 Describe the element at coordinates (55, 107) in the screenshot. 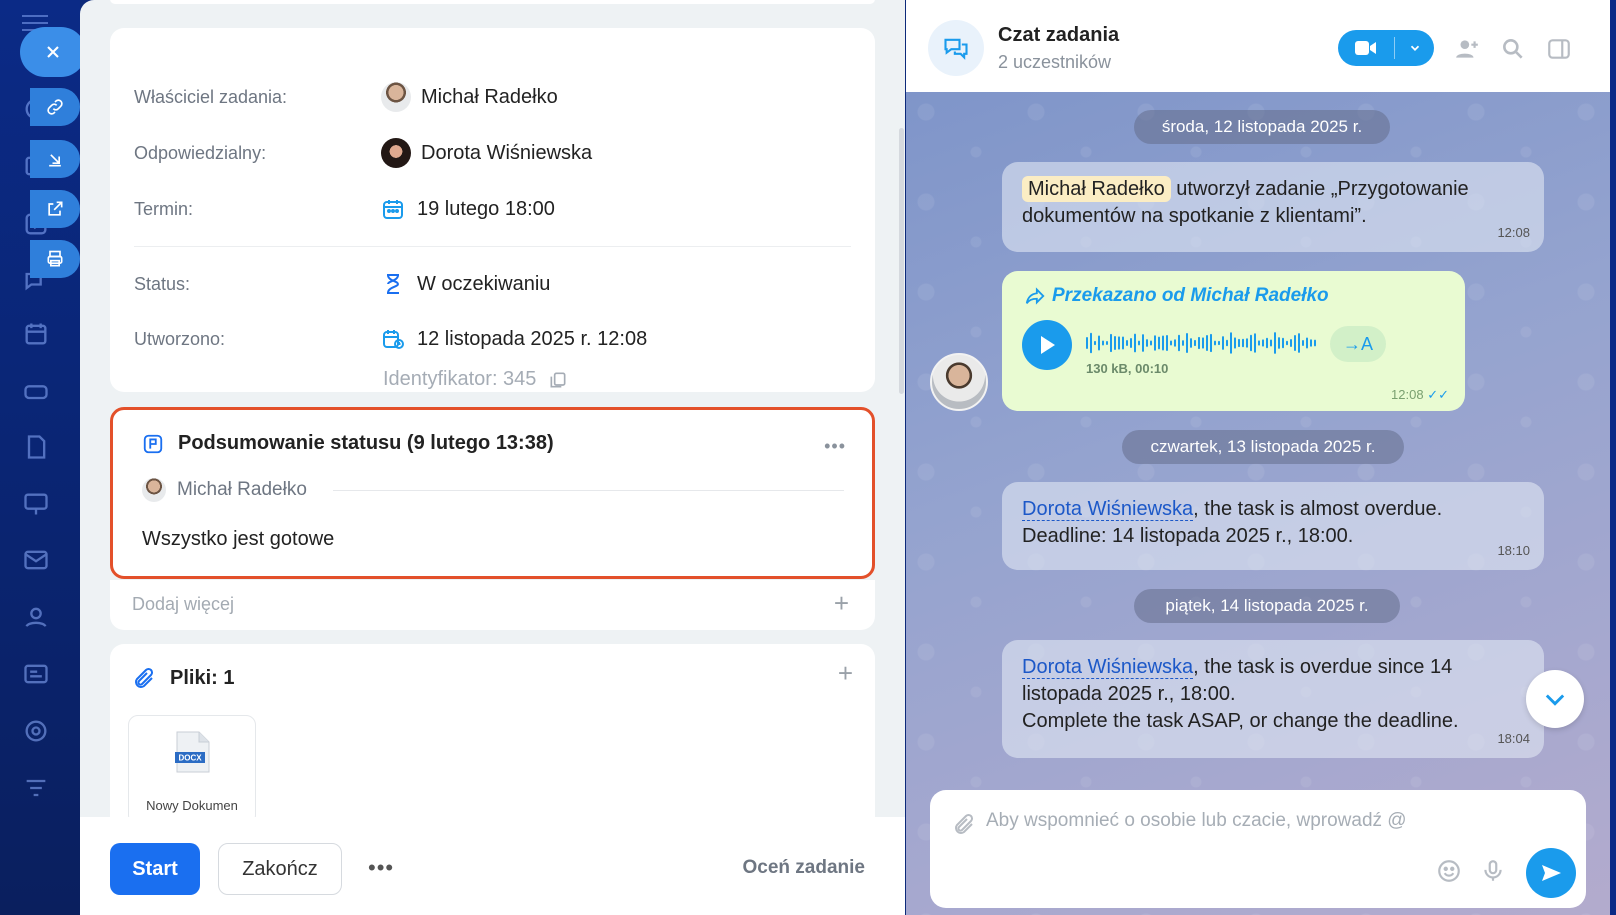

I see `copy-link-button` at that location.